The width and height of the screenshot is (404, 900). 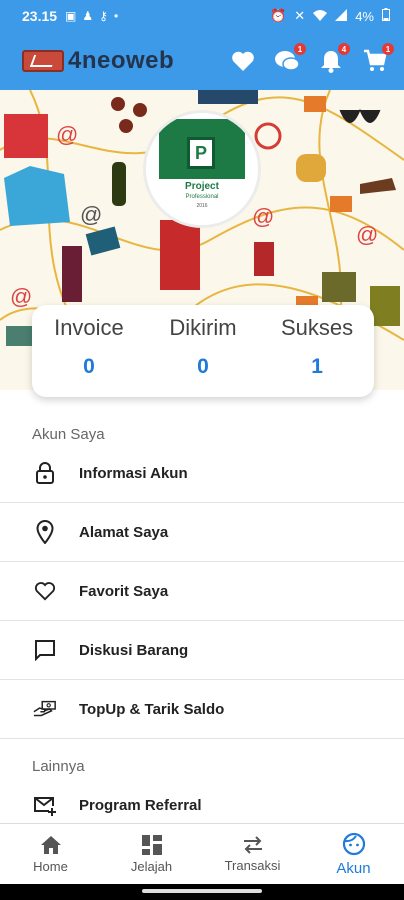 What do you see at coordinates (45, 591) in the screenshot?
I see `heart-outline-icon` at bounding box center [45, 591].